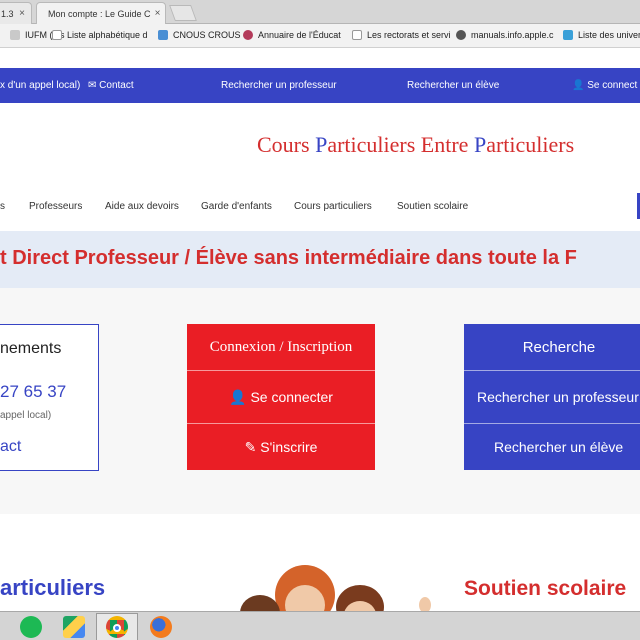 The image size is (640, 640). I want to click on info-box-title: nements, so click(31, 348).